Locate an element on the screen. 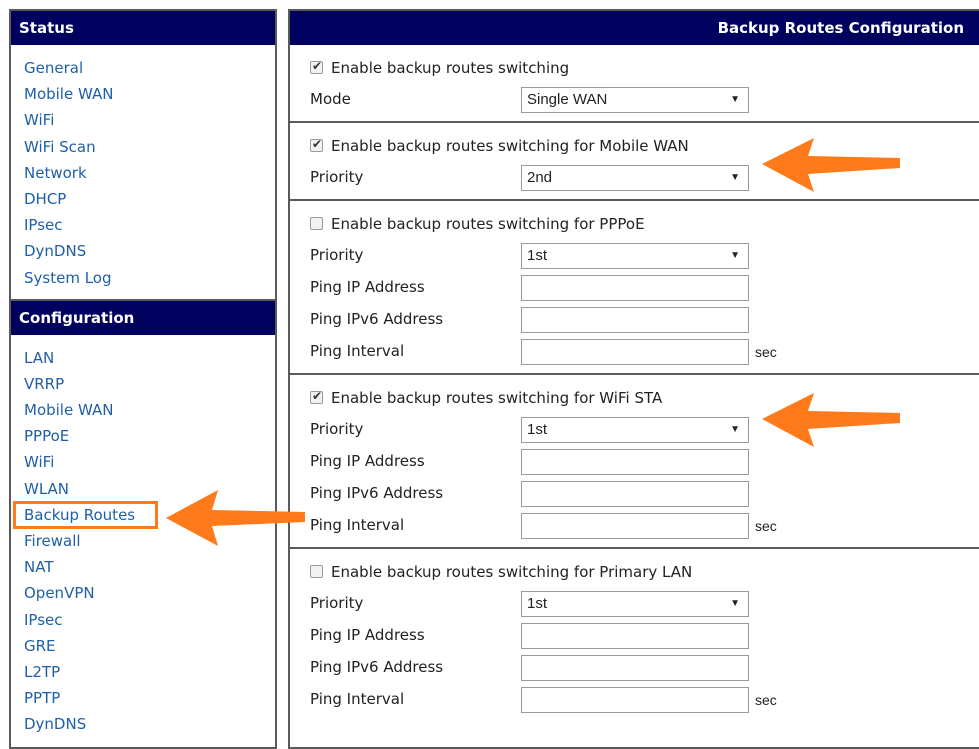 This screenshot has width=979, height=749. wifi-sta-ping-ipv6-label: Ping IPv6 Address is located at coordinates (377, 493).